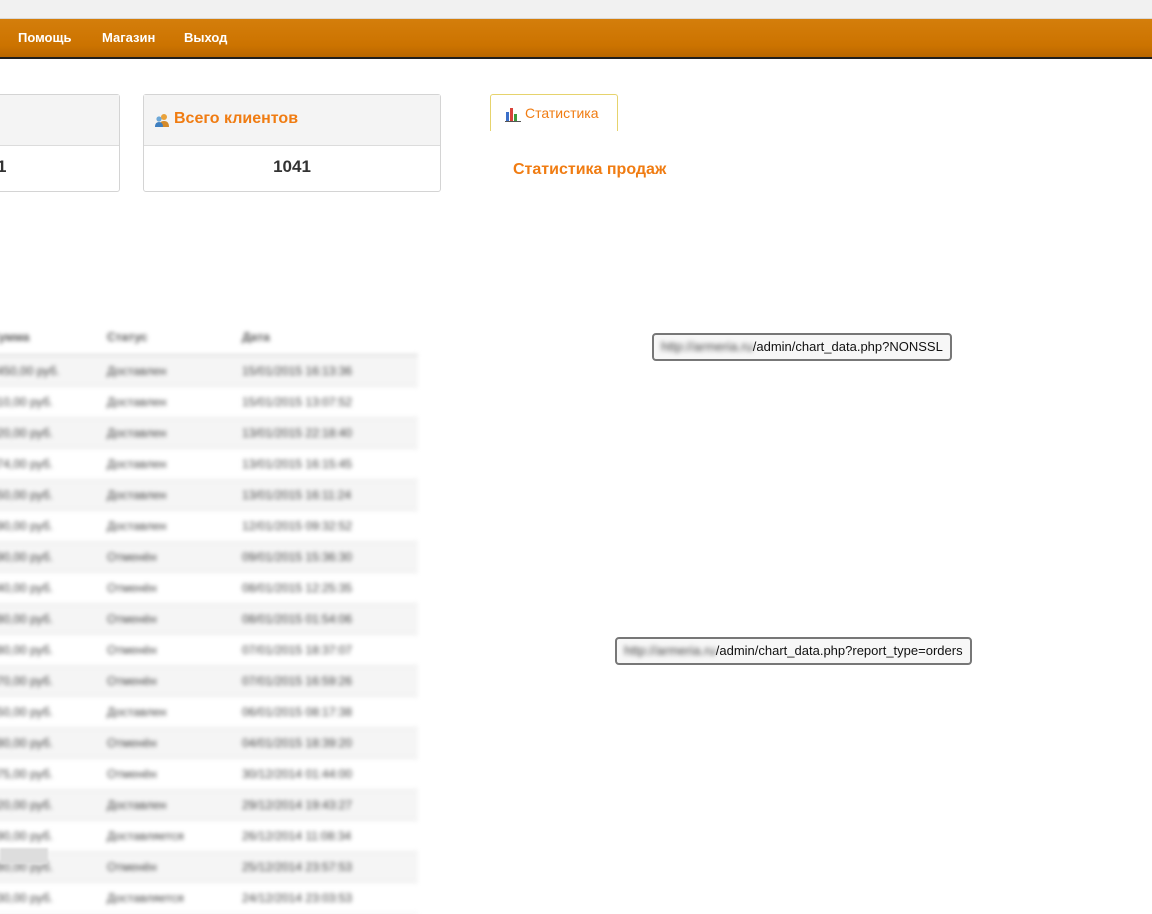 This screenshot has width=1152, height=914. I want to click on users-icon, so click(162, 120).